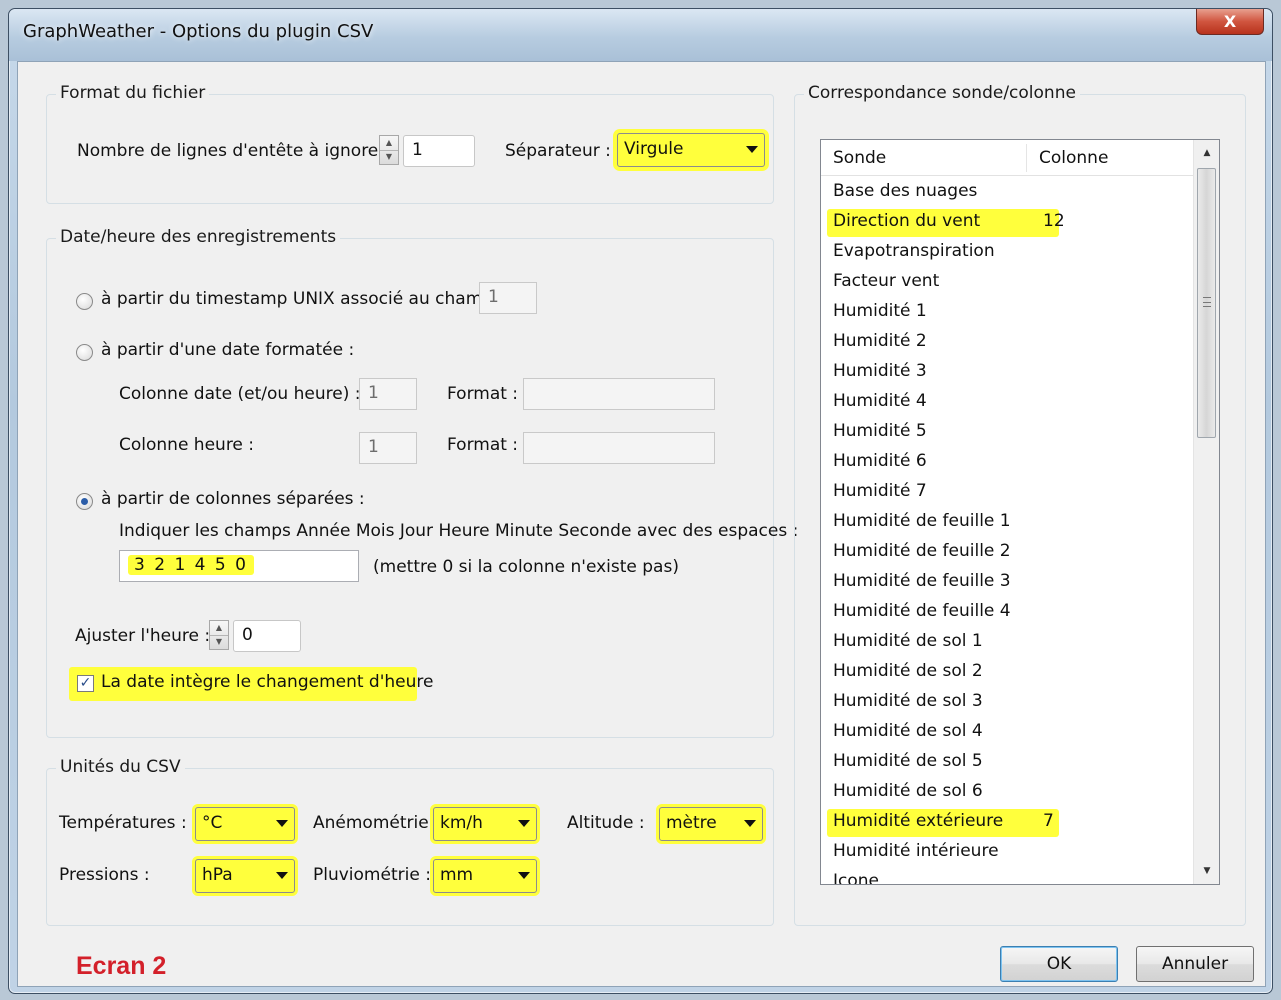 The height and width of the screenshot is (1000, 1281). Describe the element at coordinates (245, 876) in the screenshot. I see `pressure-select: hPa` at that location.